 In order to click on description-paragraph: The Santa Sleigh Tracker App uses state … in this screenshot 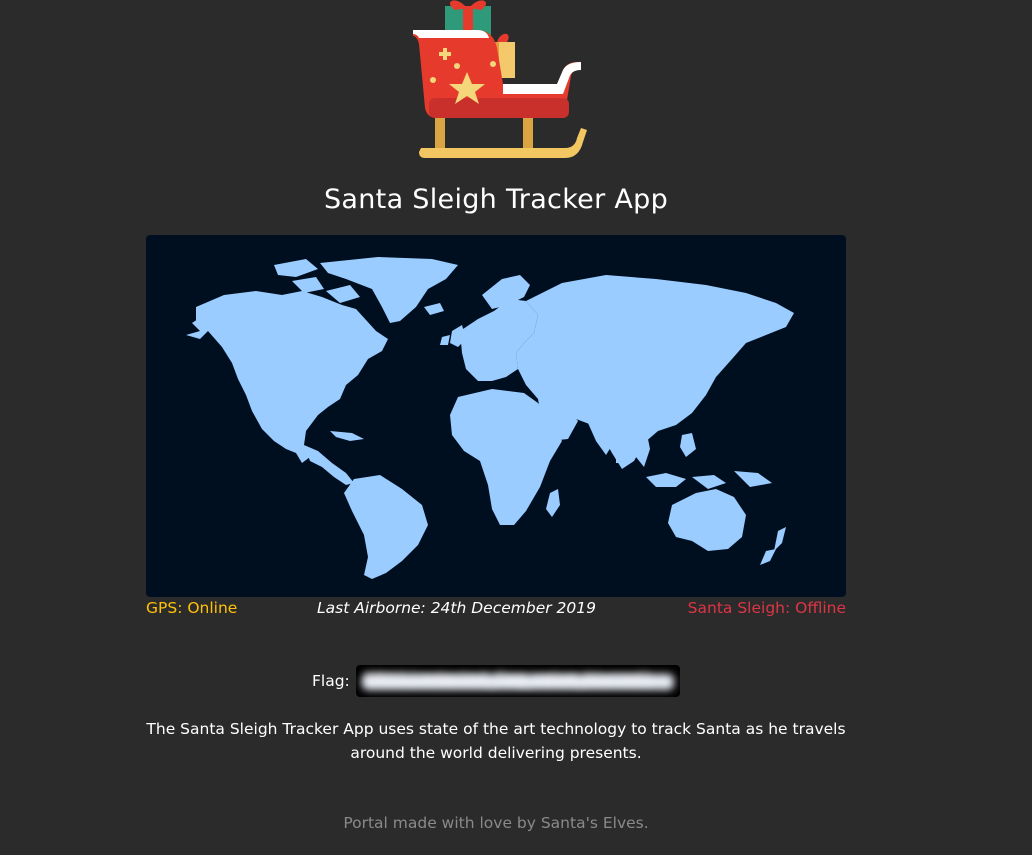, I will do `click(496, 741)`.